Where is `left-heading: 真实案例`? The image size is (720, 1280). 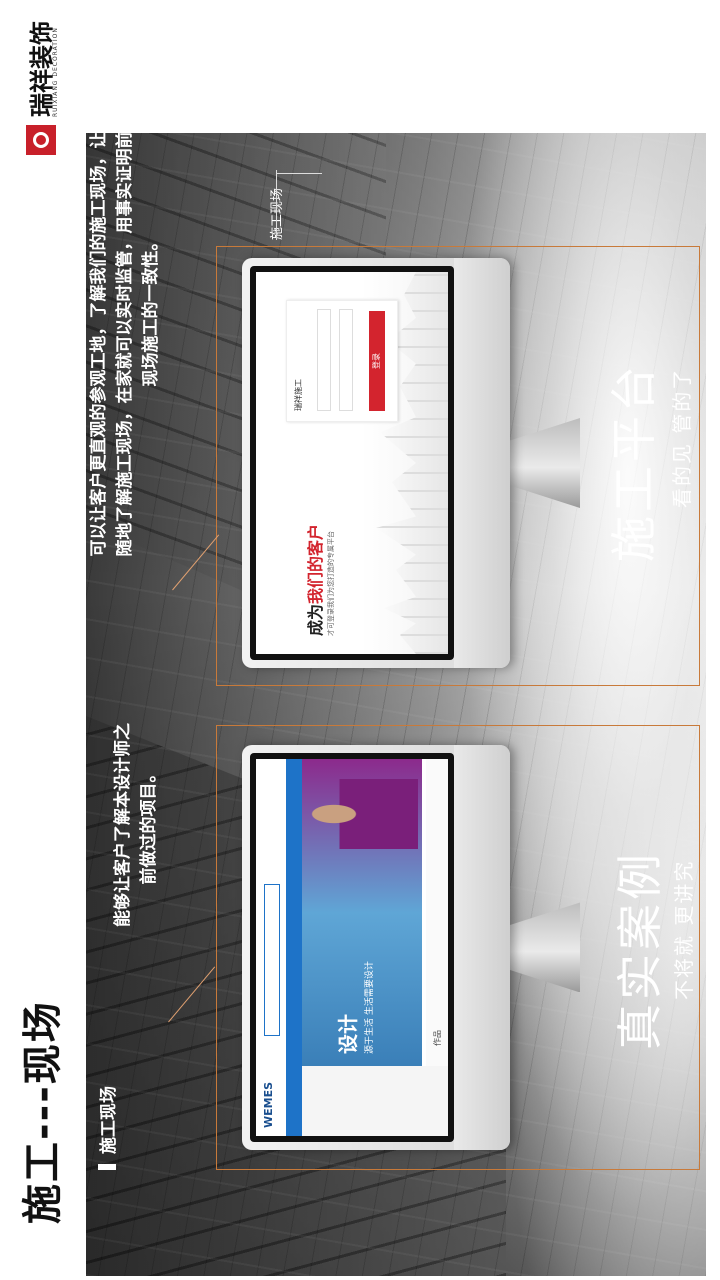 left-heading: 真实案例 is located at coordinates (640, 950).